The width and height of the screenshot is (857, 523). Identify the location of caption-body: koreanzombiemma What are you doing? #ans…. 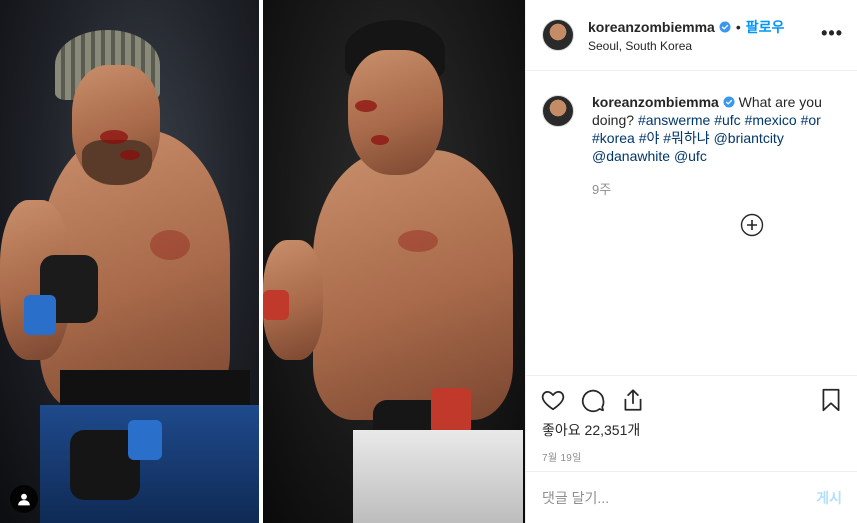
(712, 167).